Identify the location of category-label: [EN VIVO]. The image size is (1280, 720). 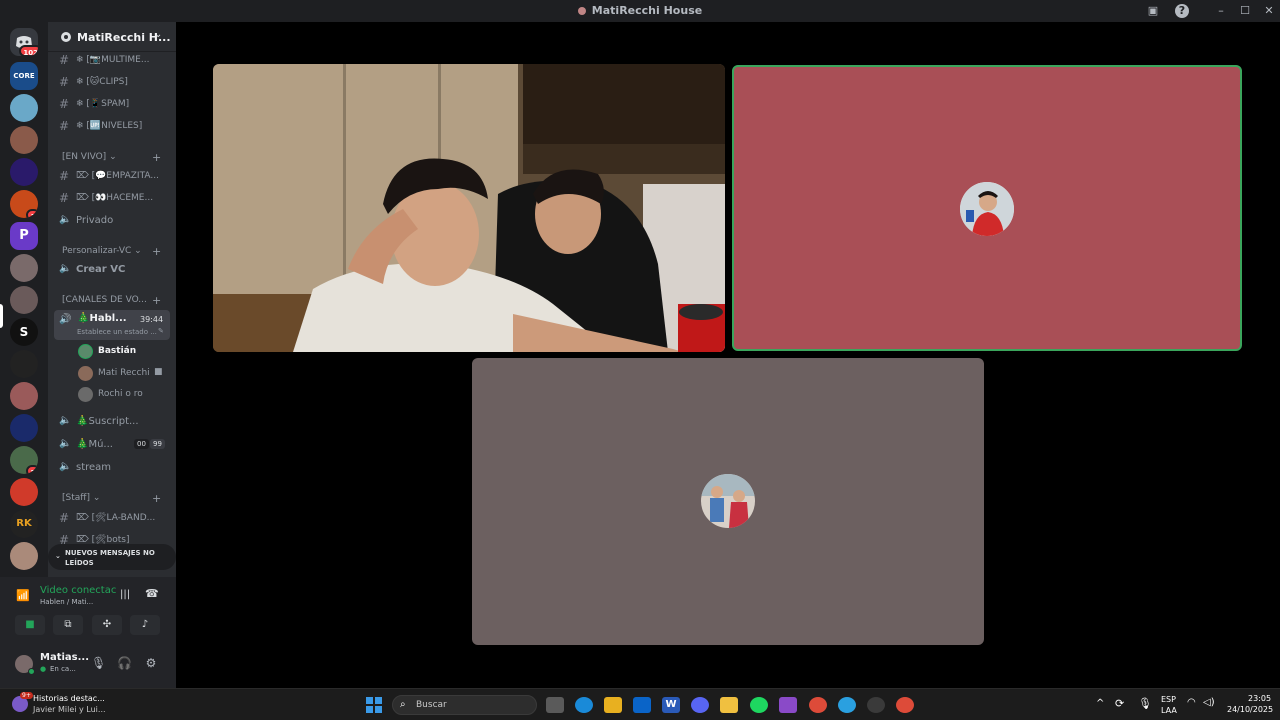
(84, 157).